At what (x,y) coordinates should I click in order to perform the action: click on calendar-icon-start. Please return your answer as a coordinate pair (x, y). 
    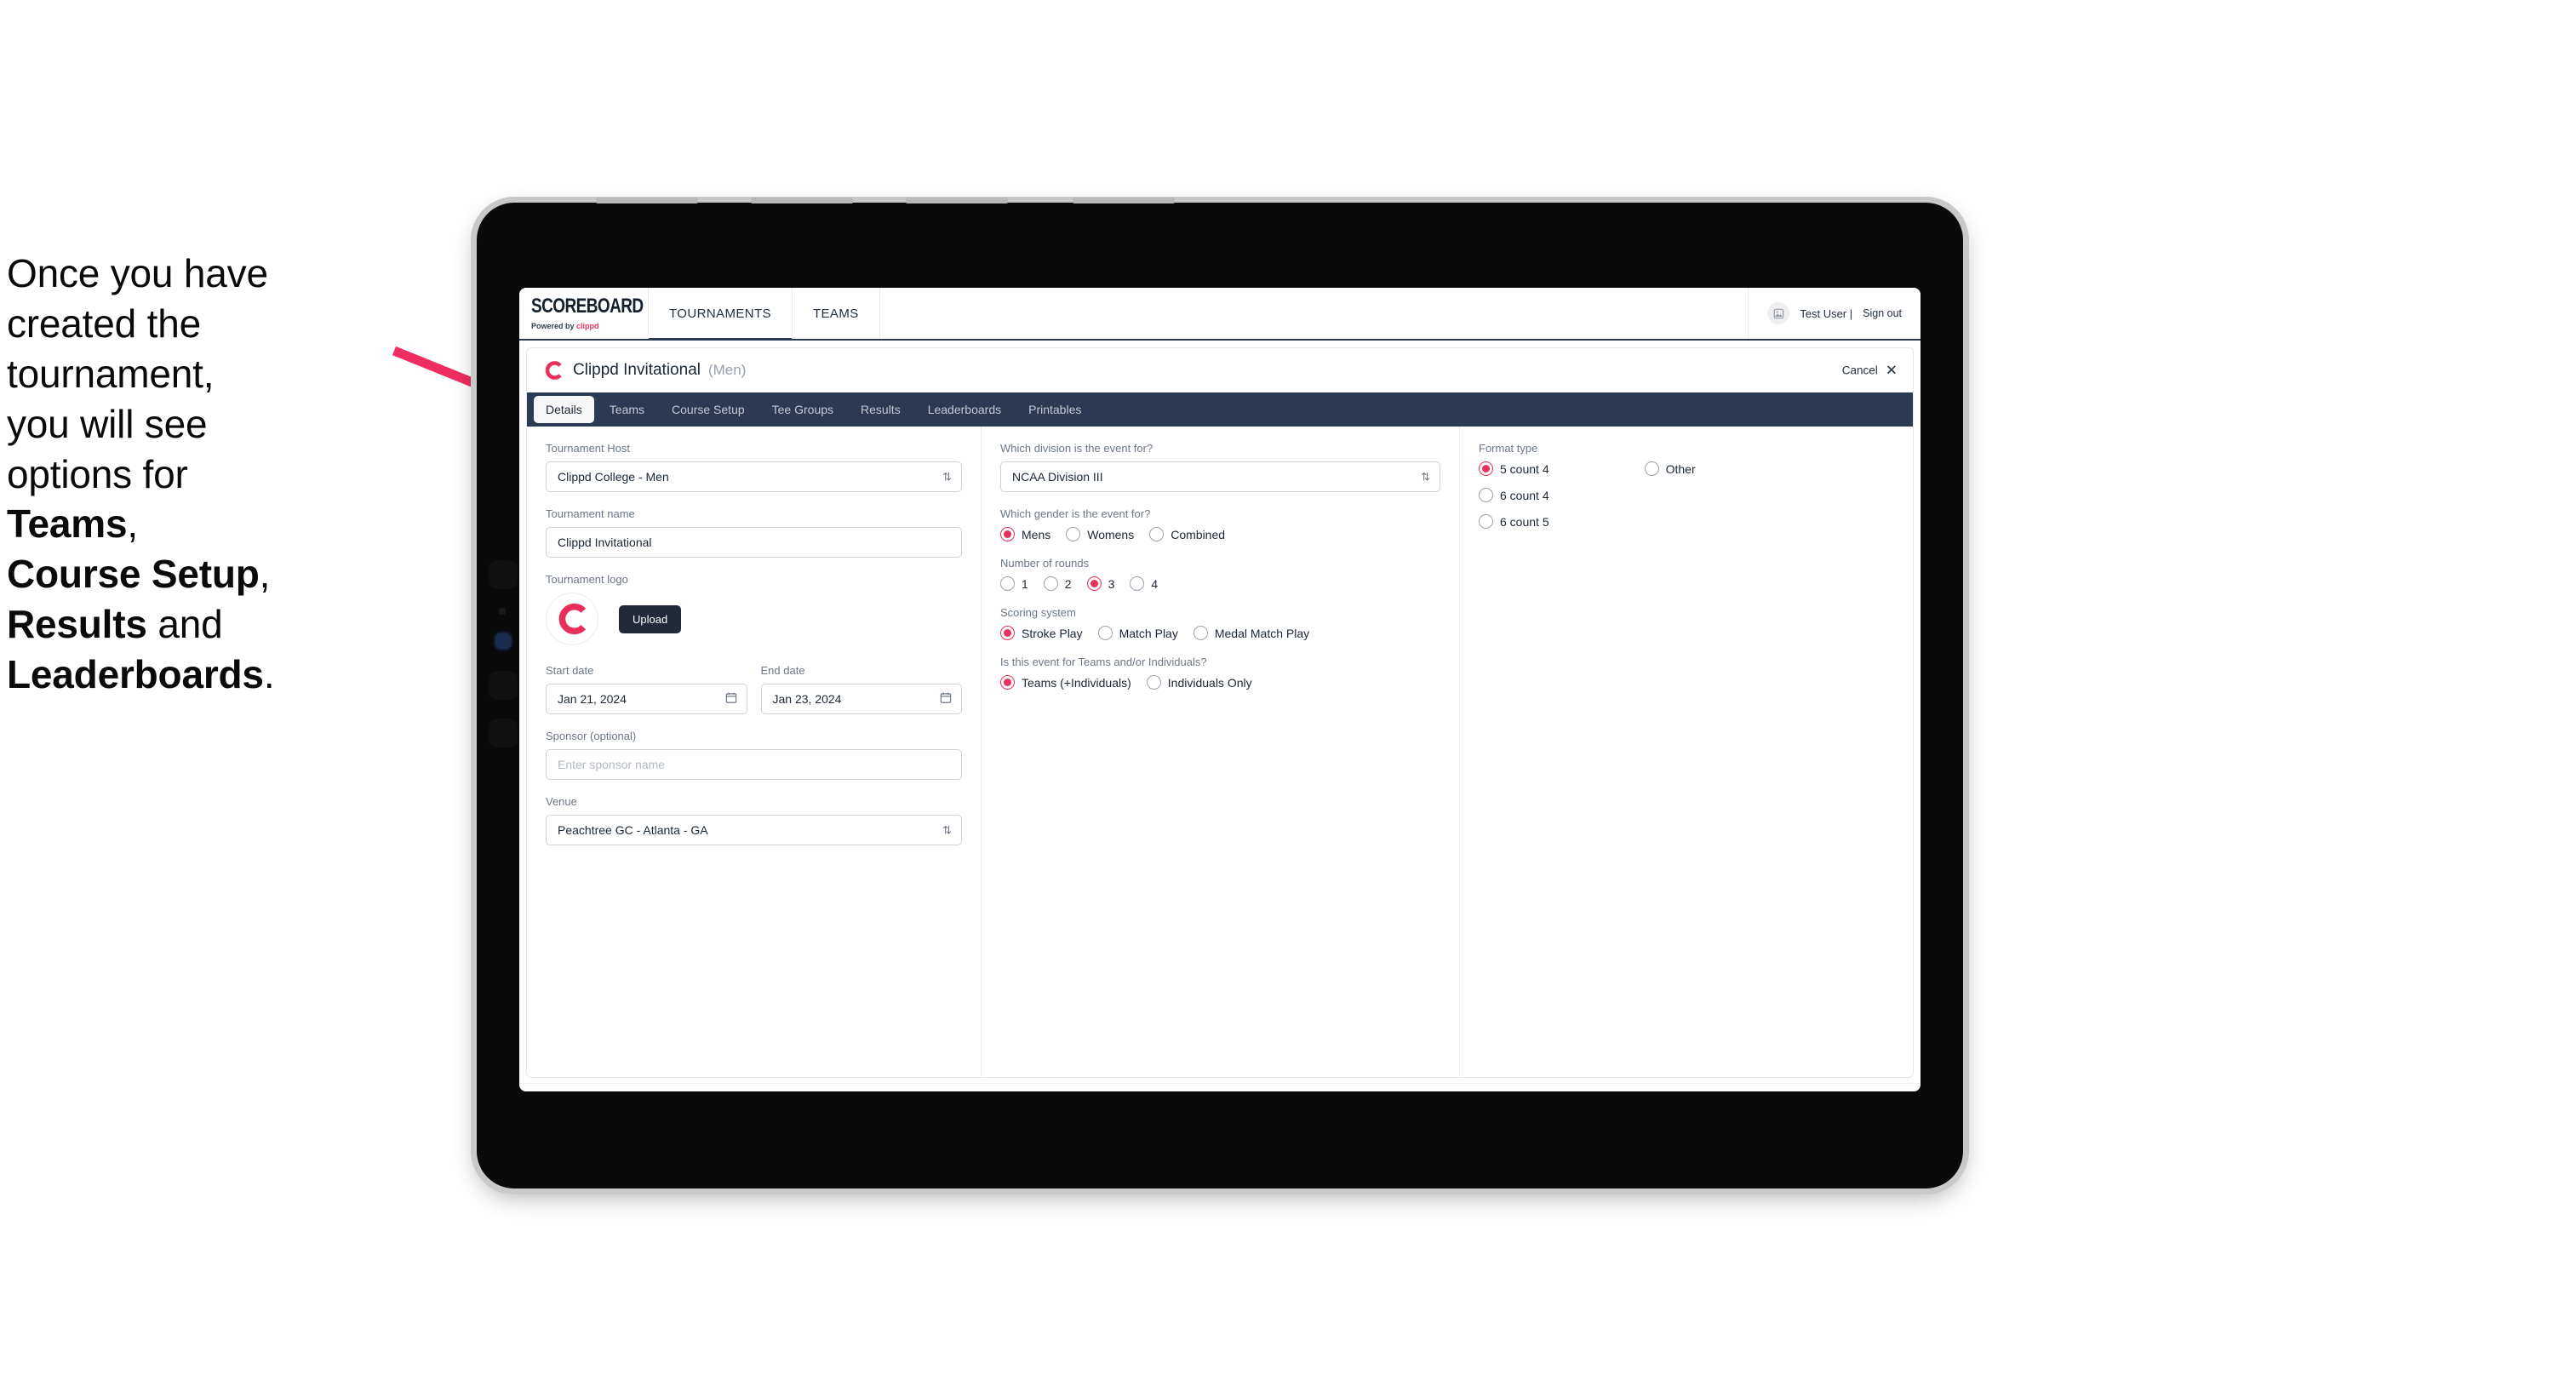
    Looking at the image, I should click on (731, 699).